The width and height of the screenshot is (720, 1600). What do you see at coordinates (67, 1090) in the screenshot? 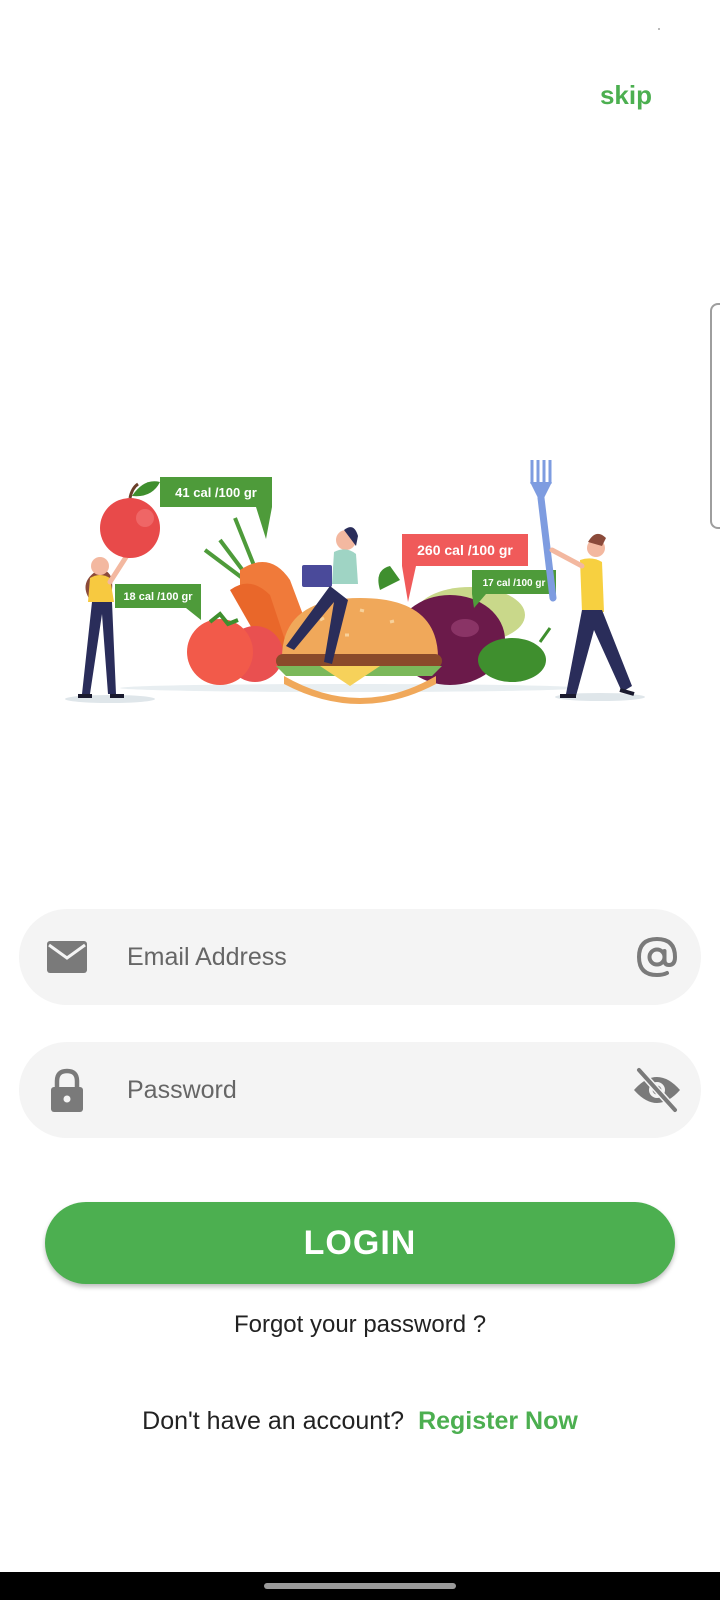
I see `lock-icon` at bounding box center [67, 1090].